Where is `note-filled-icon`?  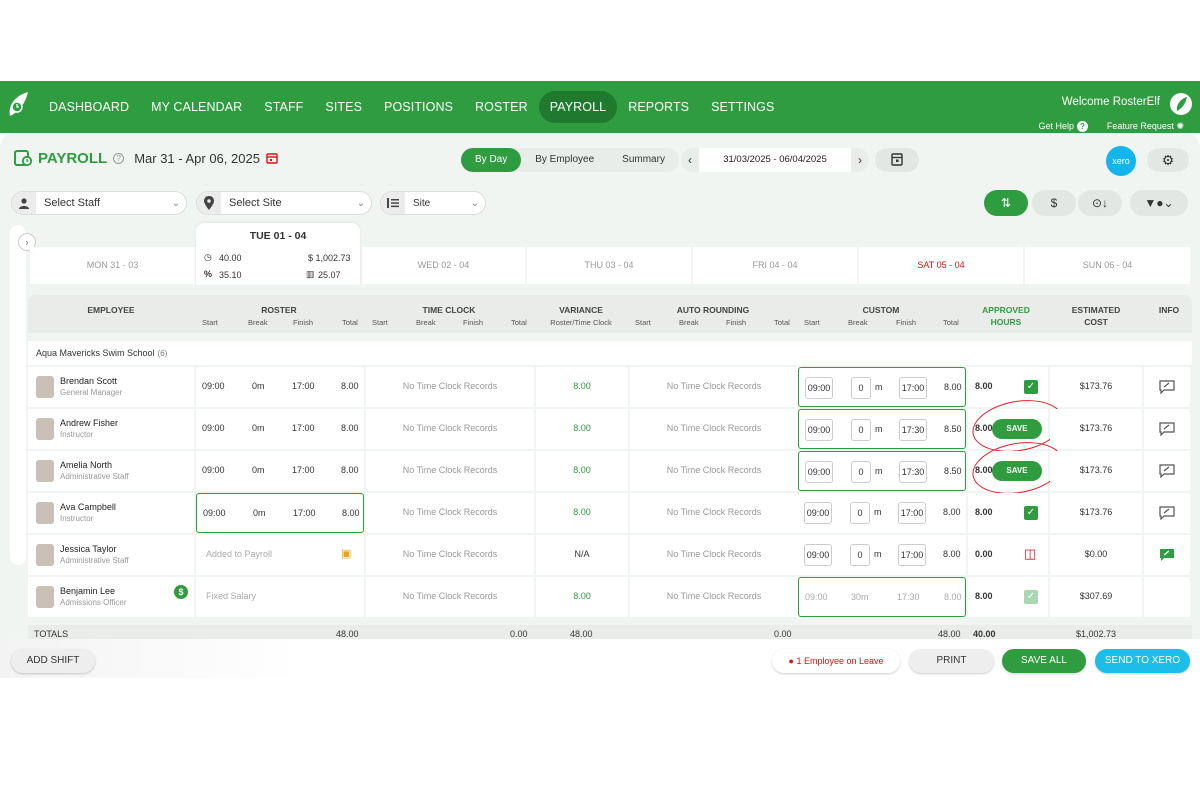
note-filled-icon is located at coordinates (1167, 555).